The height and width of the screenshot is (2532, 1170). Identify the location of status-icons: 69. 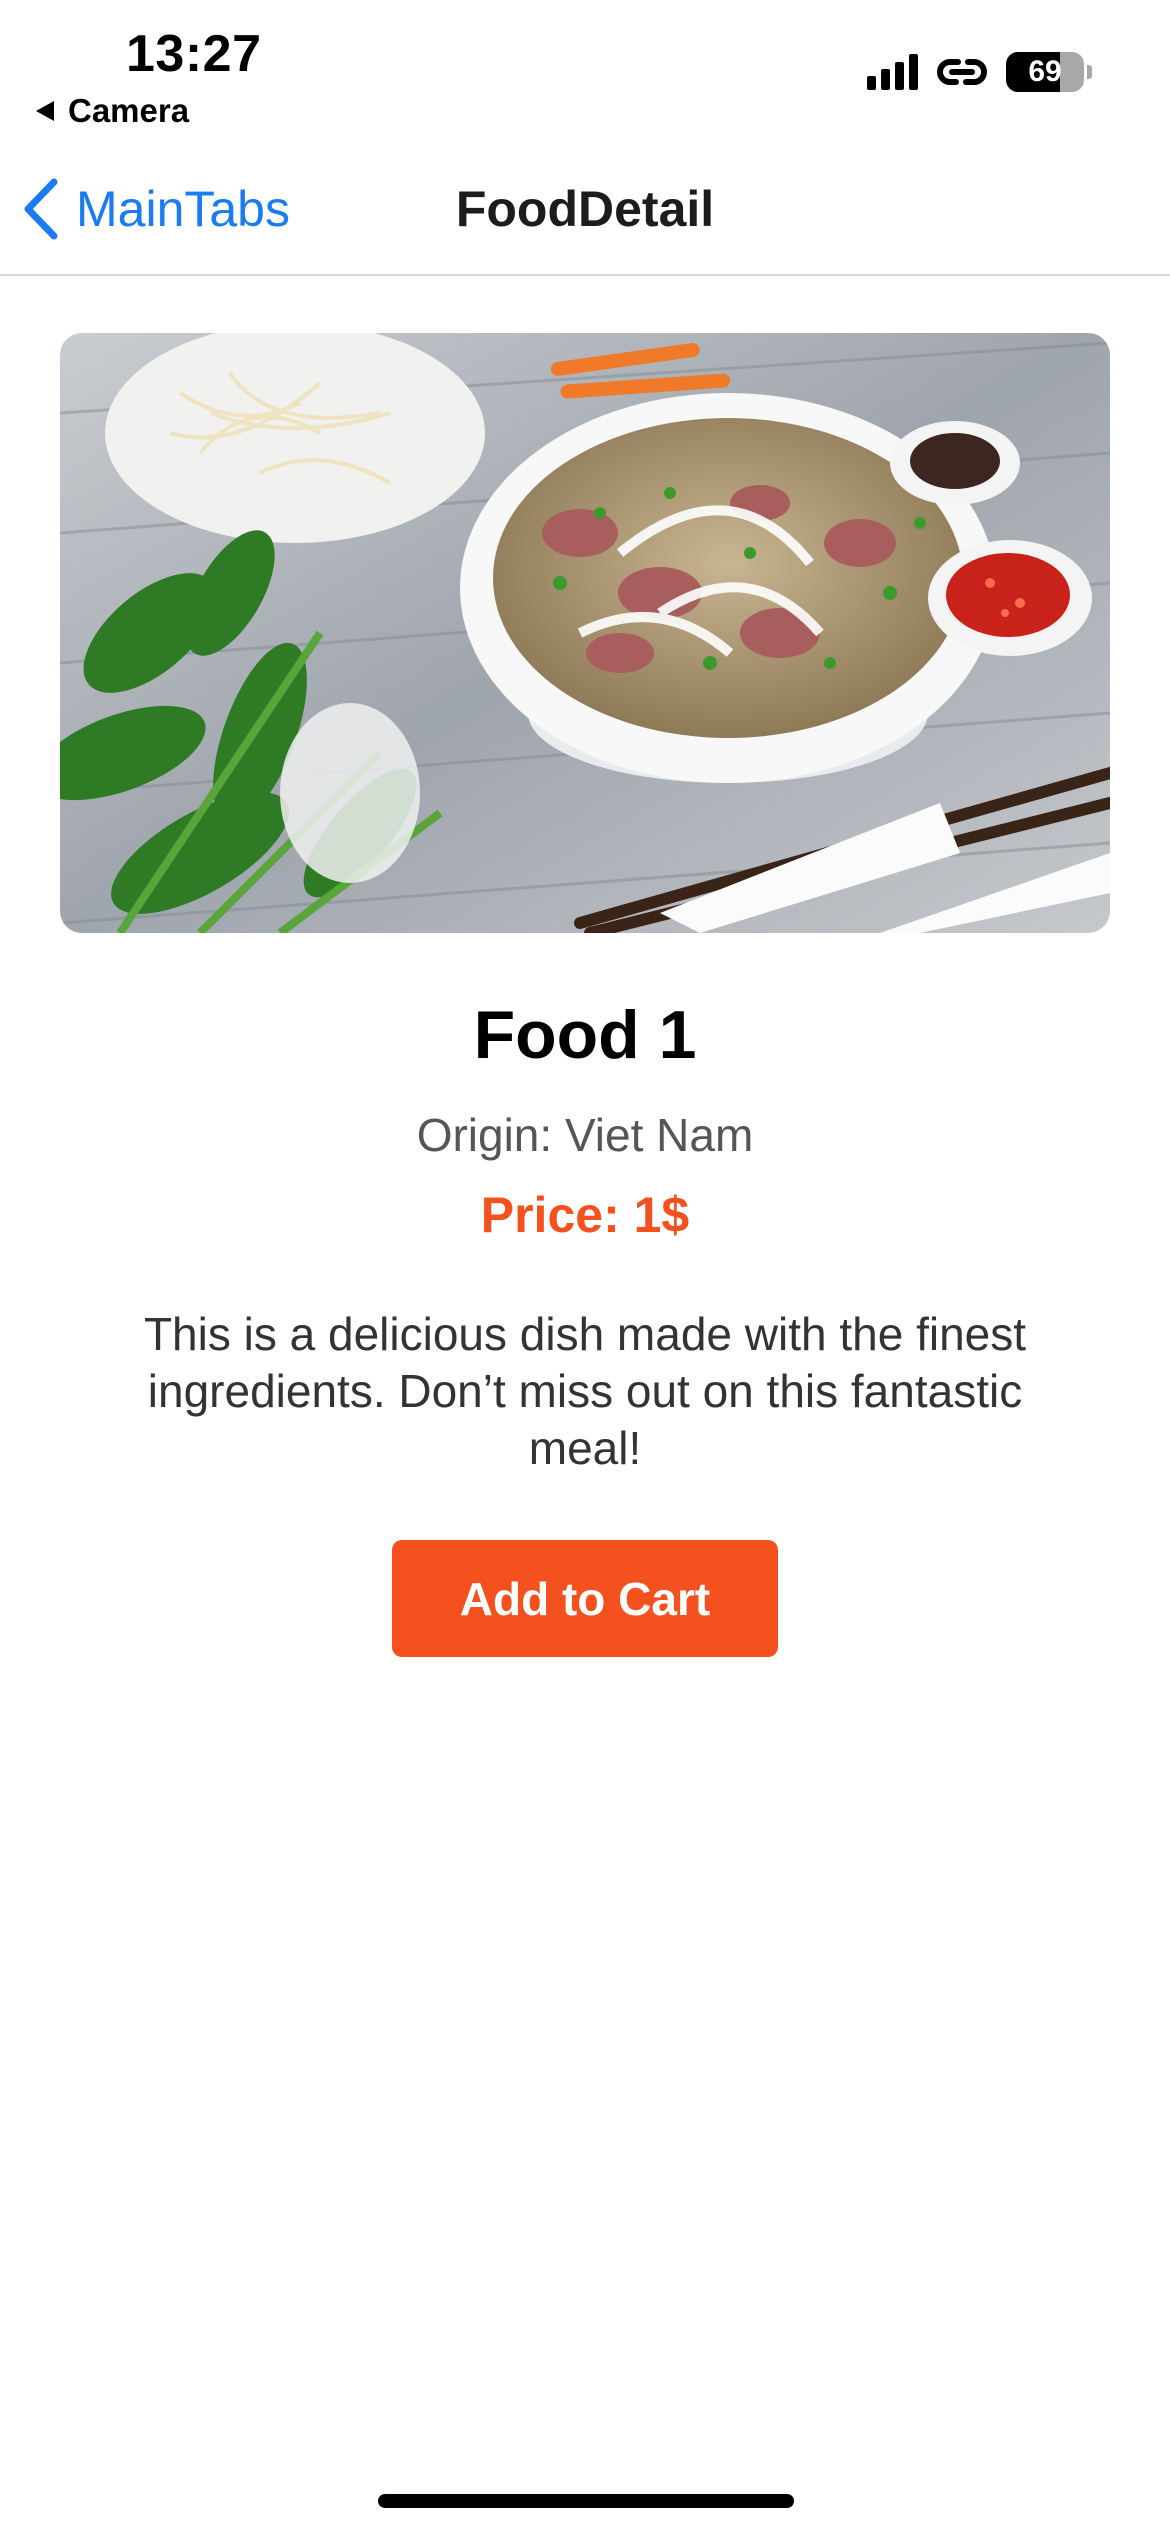
(979, 72).